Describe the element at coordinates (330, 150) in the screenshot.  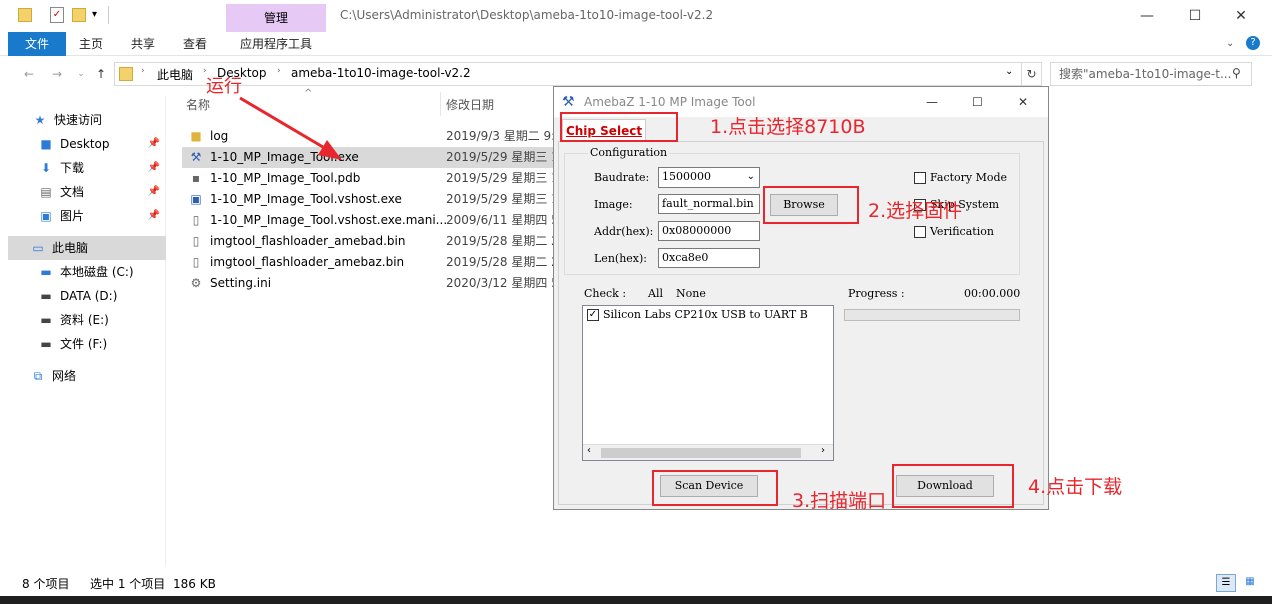
I see `arrow-head` at that location.